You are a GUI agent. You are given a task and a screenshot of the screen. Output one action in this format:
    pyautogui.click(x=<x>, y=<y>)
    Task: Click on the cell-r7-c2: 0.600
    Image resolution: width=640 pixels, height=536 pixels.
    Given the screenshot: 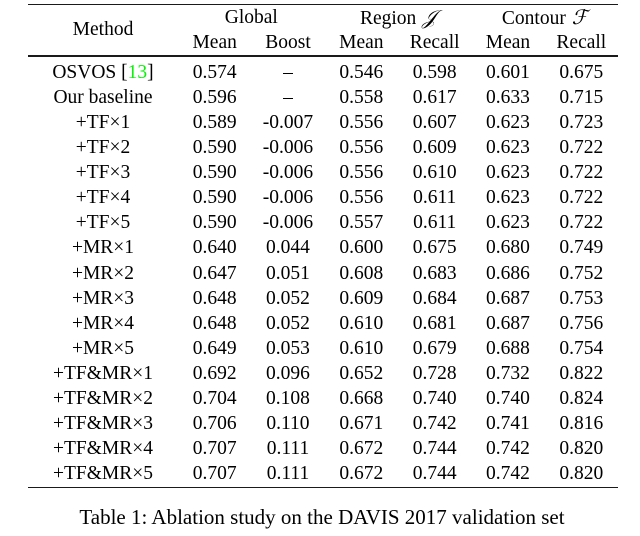 What is the action you would take?
    pyautogui.click(x=361, y=248)
    